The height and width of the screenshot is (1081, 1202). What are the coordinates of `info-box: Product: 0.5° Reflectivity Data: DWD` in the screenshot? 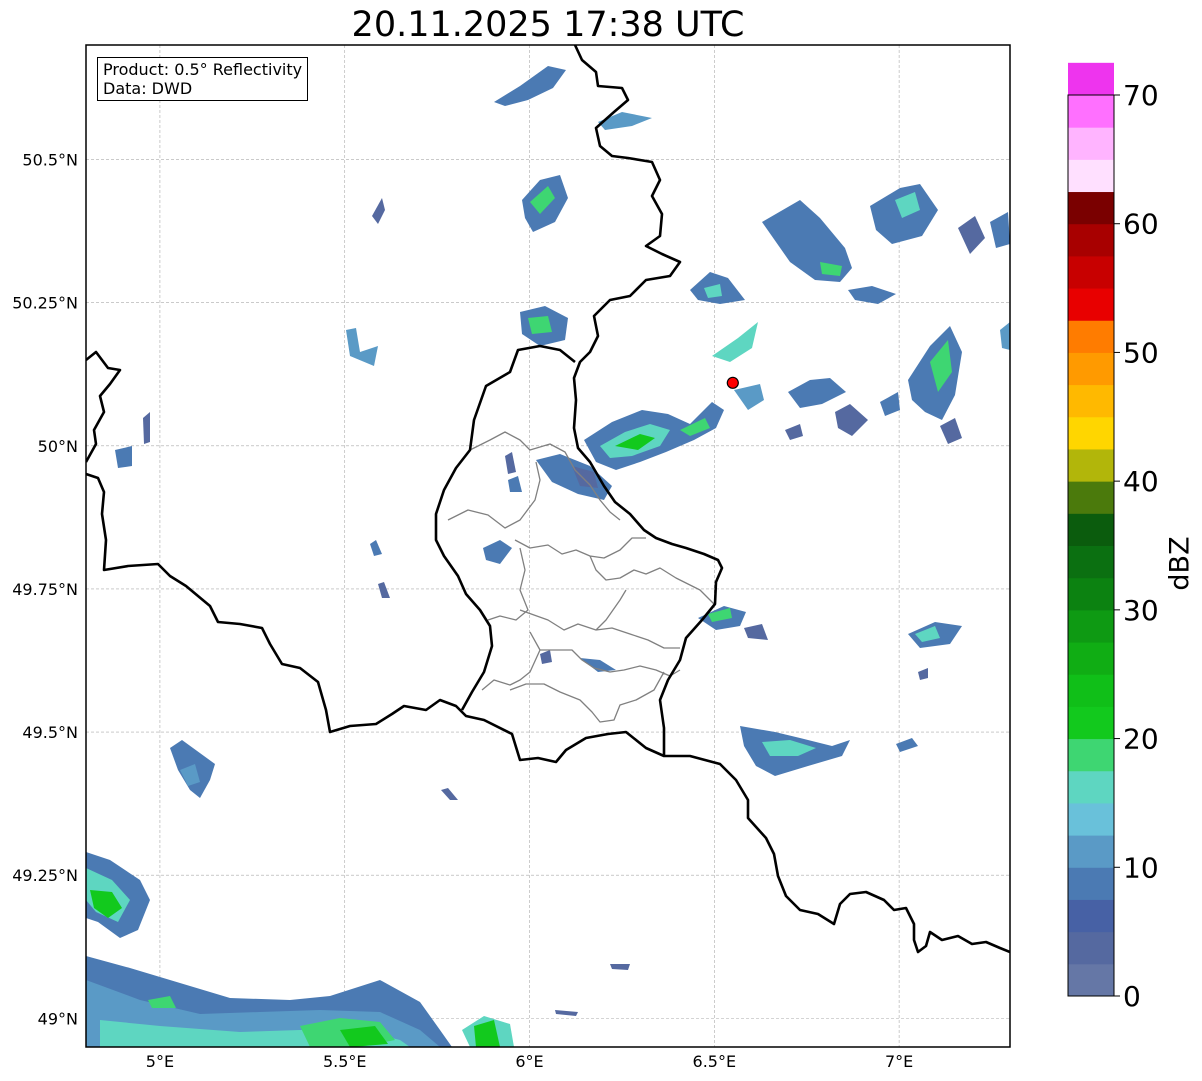 It's located at (203, 79).